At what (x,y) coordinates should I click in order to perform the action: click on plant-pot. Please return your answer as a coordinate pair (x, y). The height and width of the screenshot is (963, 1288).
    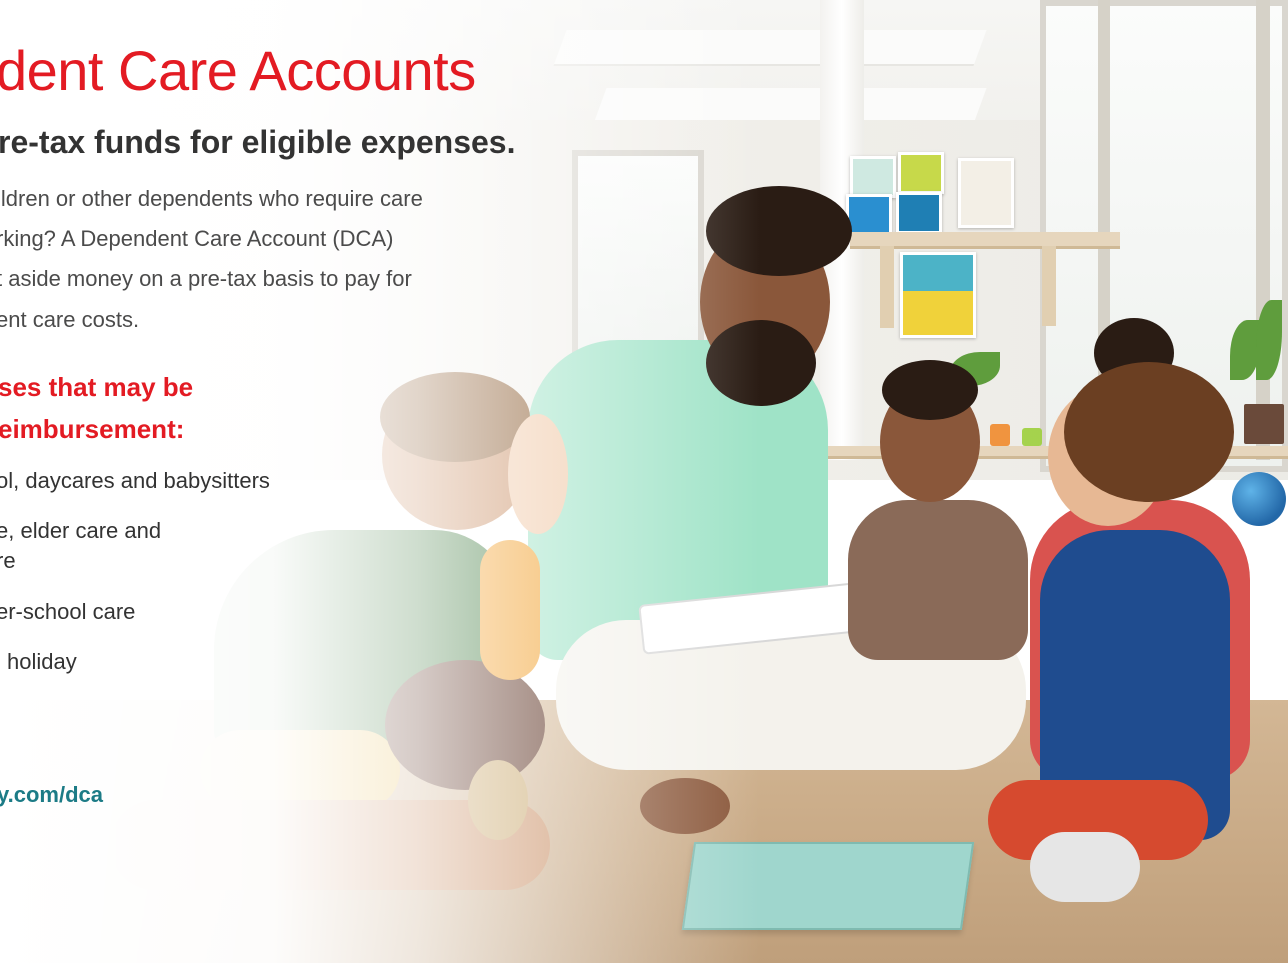
    Looking at the image, I should click on (1264, 424).